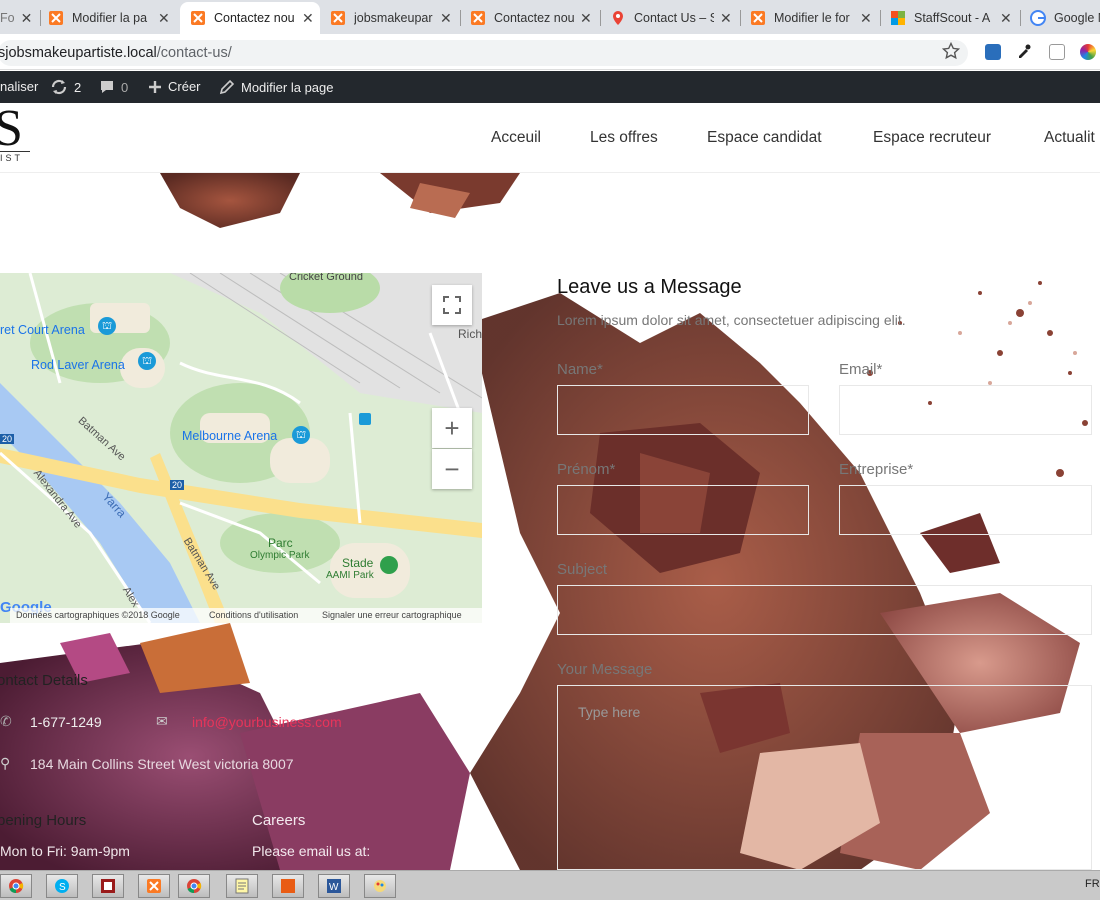 The width and height of the screenshot is (1100, 900). Describe the element at coordinates (113, 87) in the screenshot. I see `comments-link: 0` at that location.